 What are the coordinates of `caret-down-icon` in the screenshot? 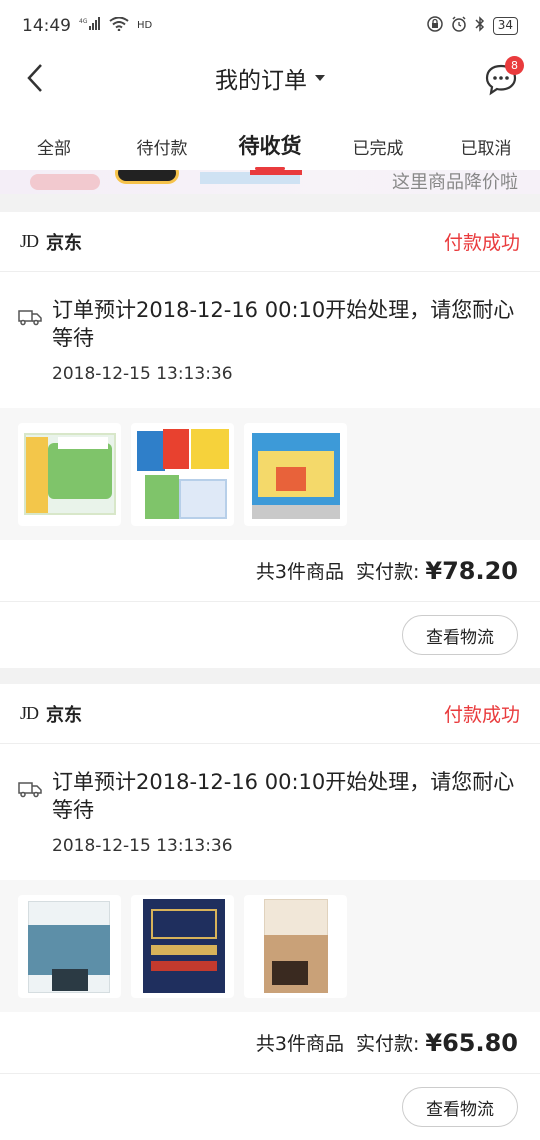 It's located at (320, 78).